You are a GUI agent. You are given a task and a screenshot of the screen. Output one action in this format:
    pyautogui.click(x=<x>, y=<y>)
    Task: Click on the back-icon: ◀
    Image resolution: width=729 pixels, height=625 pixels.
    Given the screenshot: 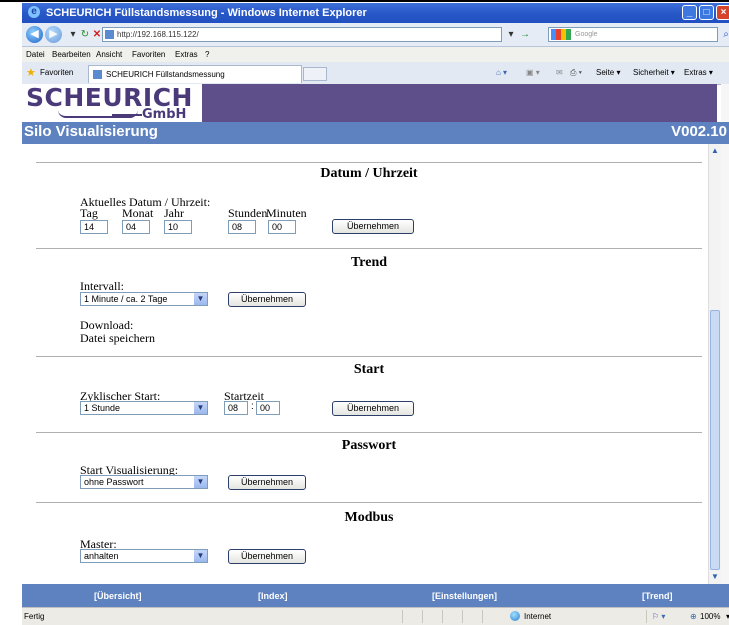 What is the action you would take?
    pyautogui.click(x=34, y=34)
    